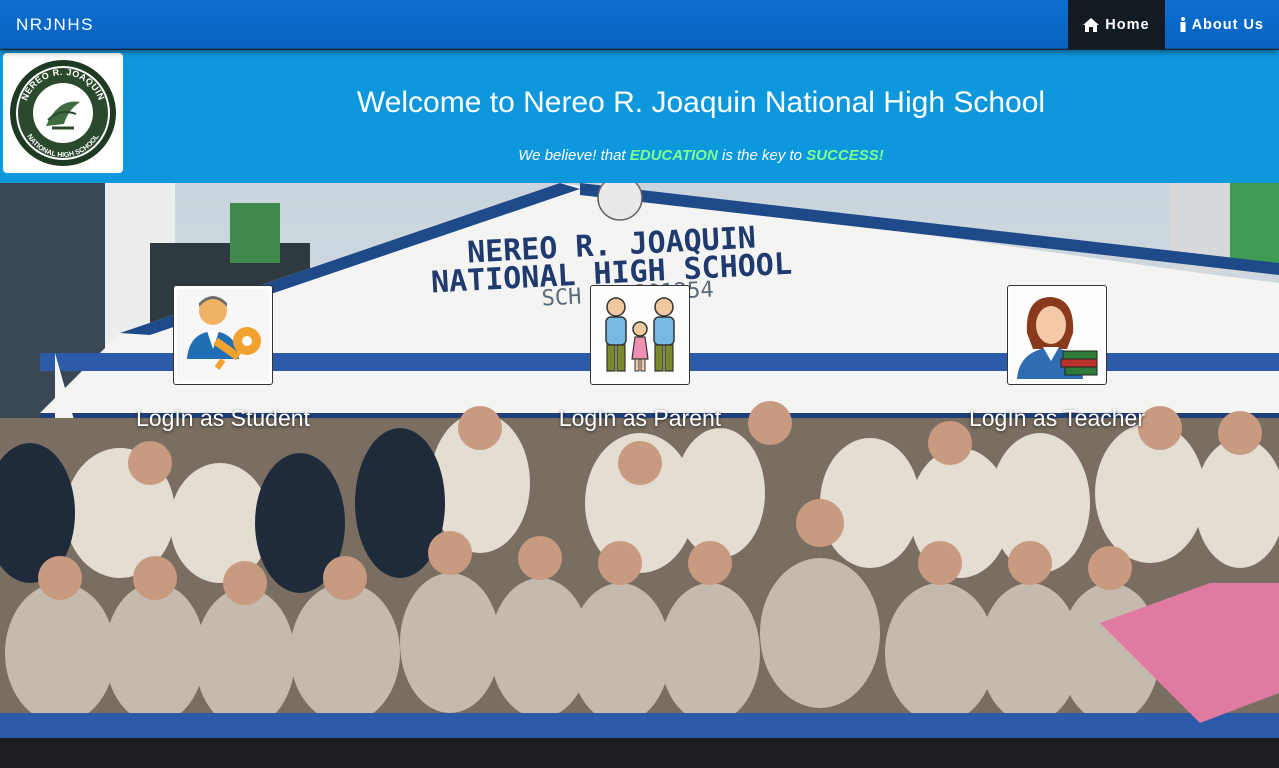 The width and height of the screenshot is (1279, 768). Describe the element at coordinates (845, 155) in the screenshot. I see `tagline-highlight-success: SUCCESS!` at that location.